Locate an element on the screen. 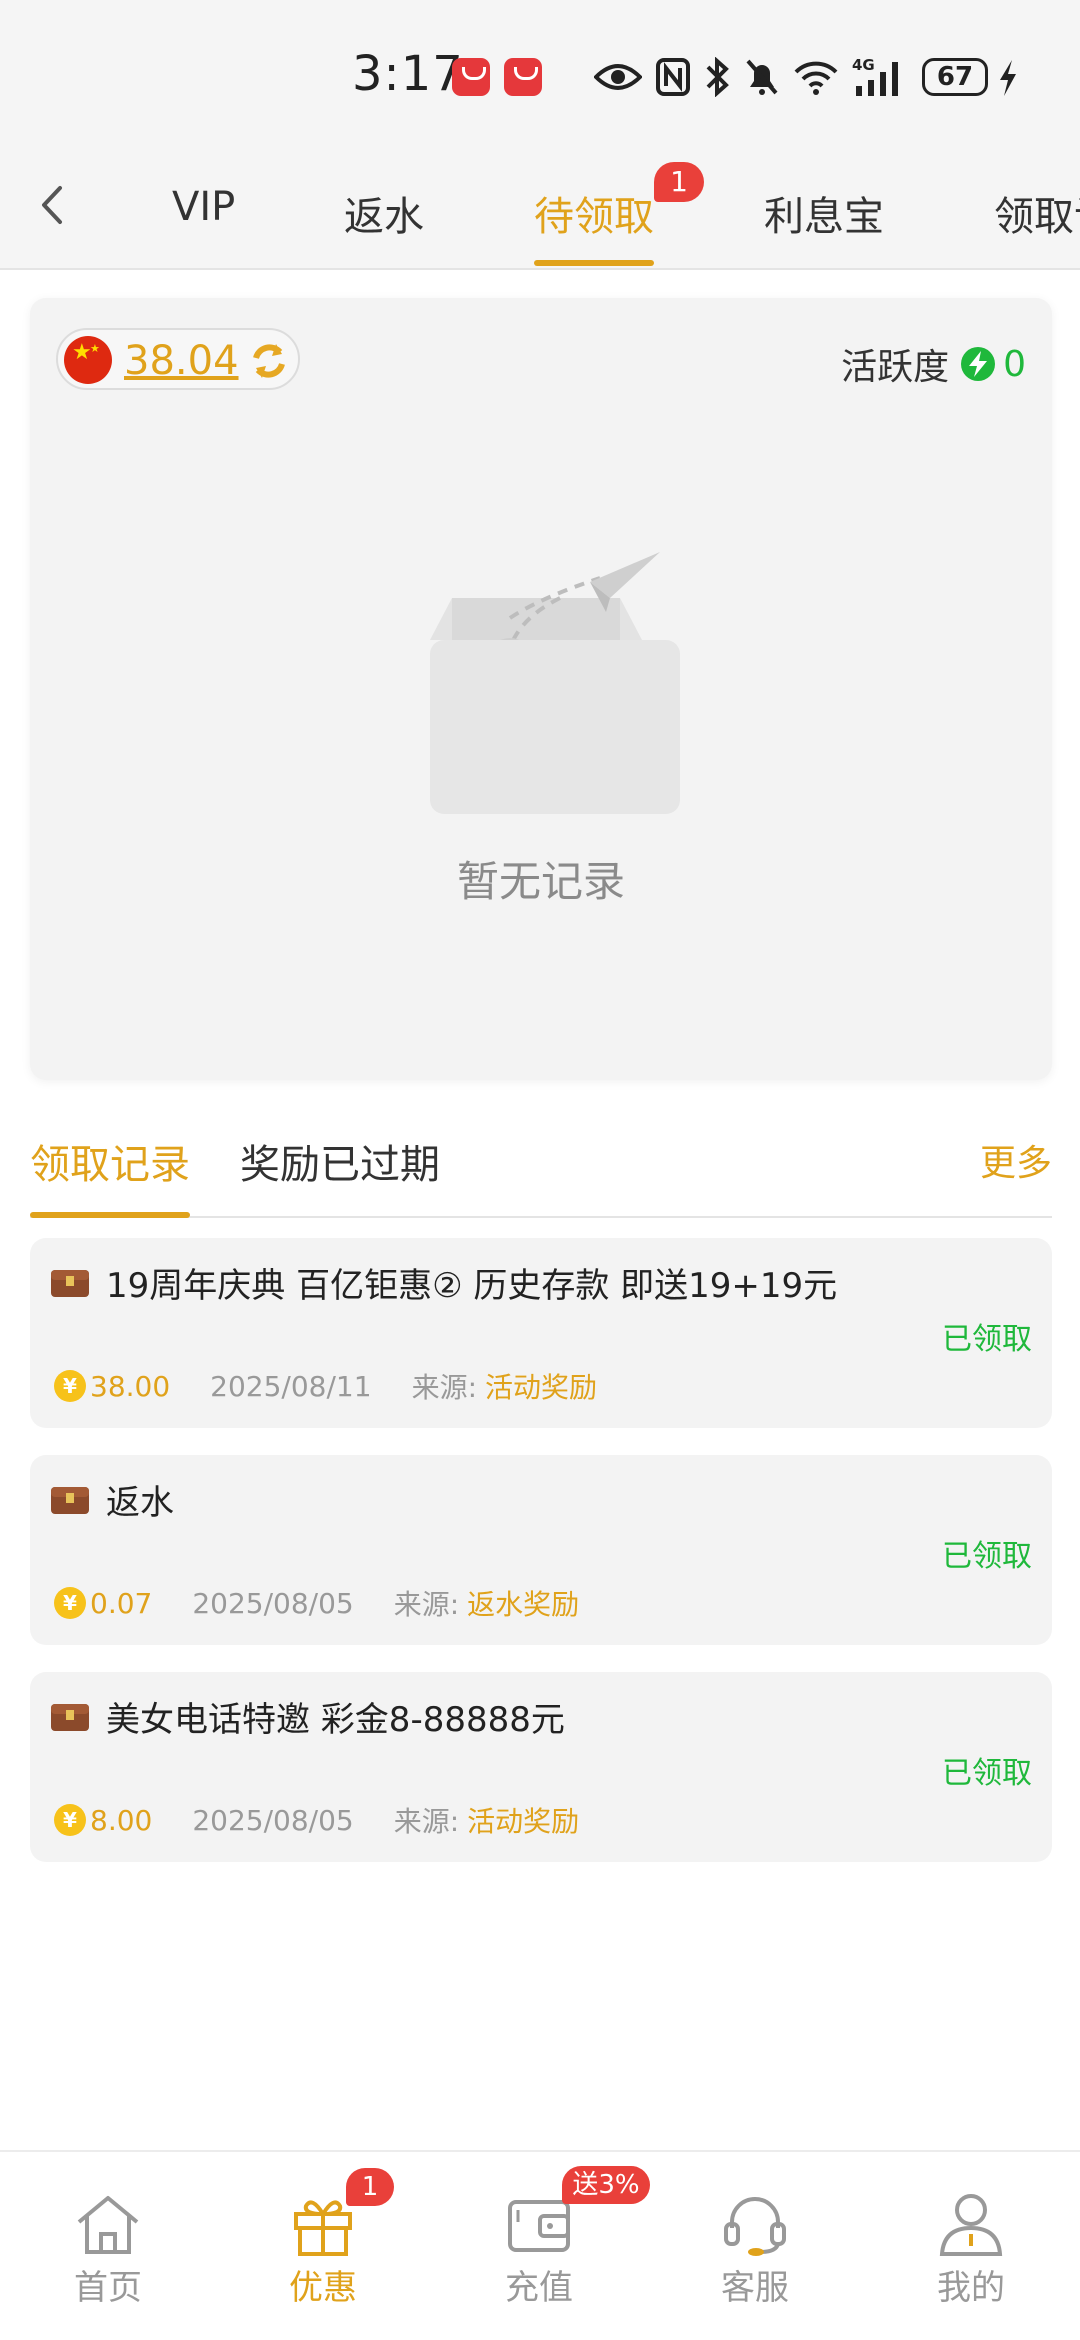  record-title: 返水 is located at coordinates (140, 1503).